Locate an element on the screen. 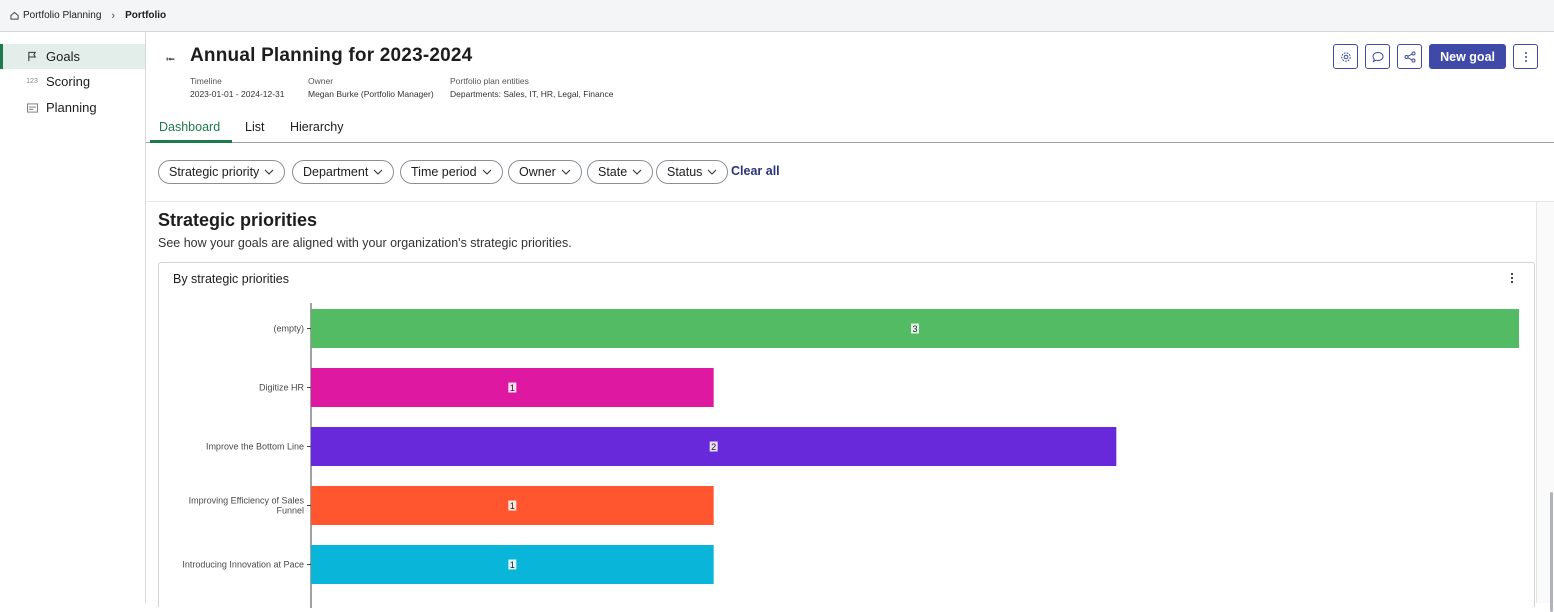 The height and width of the screenshot is (612, 1554). scrollbar-track is located at coordinates (1545, 407).